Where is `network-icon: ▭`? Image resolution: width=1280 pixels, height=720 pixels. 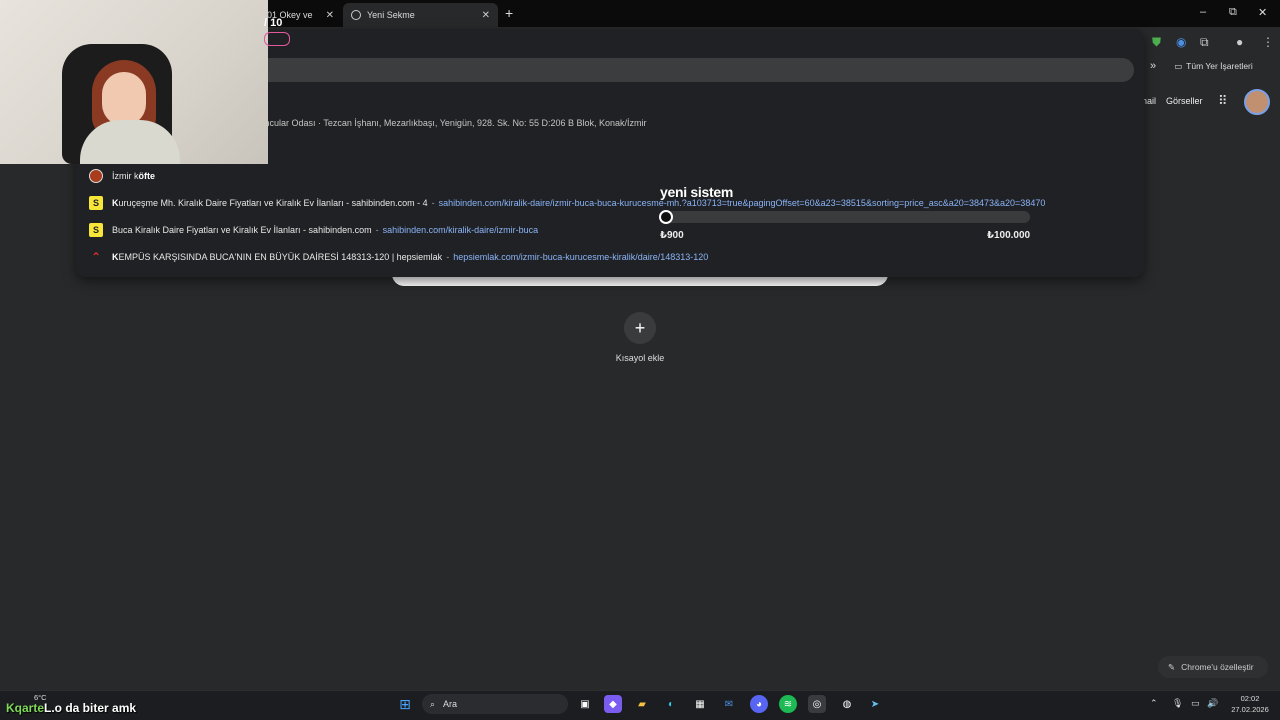
network-icon: ▭ is located at coordinates (1195, 703).